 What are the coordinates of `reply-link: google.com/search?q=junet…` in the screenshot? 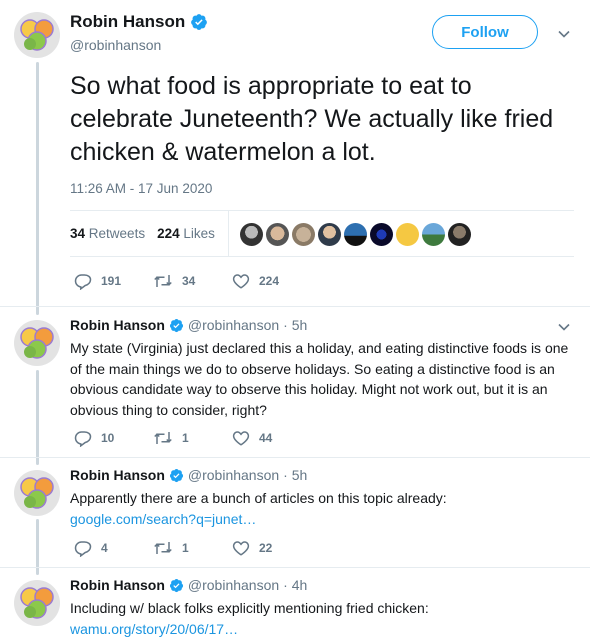 It's located at (320, 519).